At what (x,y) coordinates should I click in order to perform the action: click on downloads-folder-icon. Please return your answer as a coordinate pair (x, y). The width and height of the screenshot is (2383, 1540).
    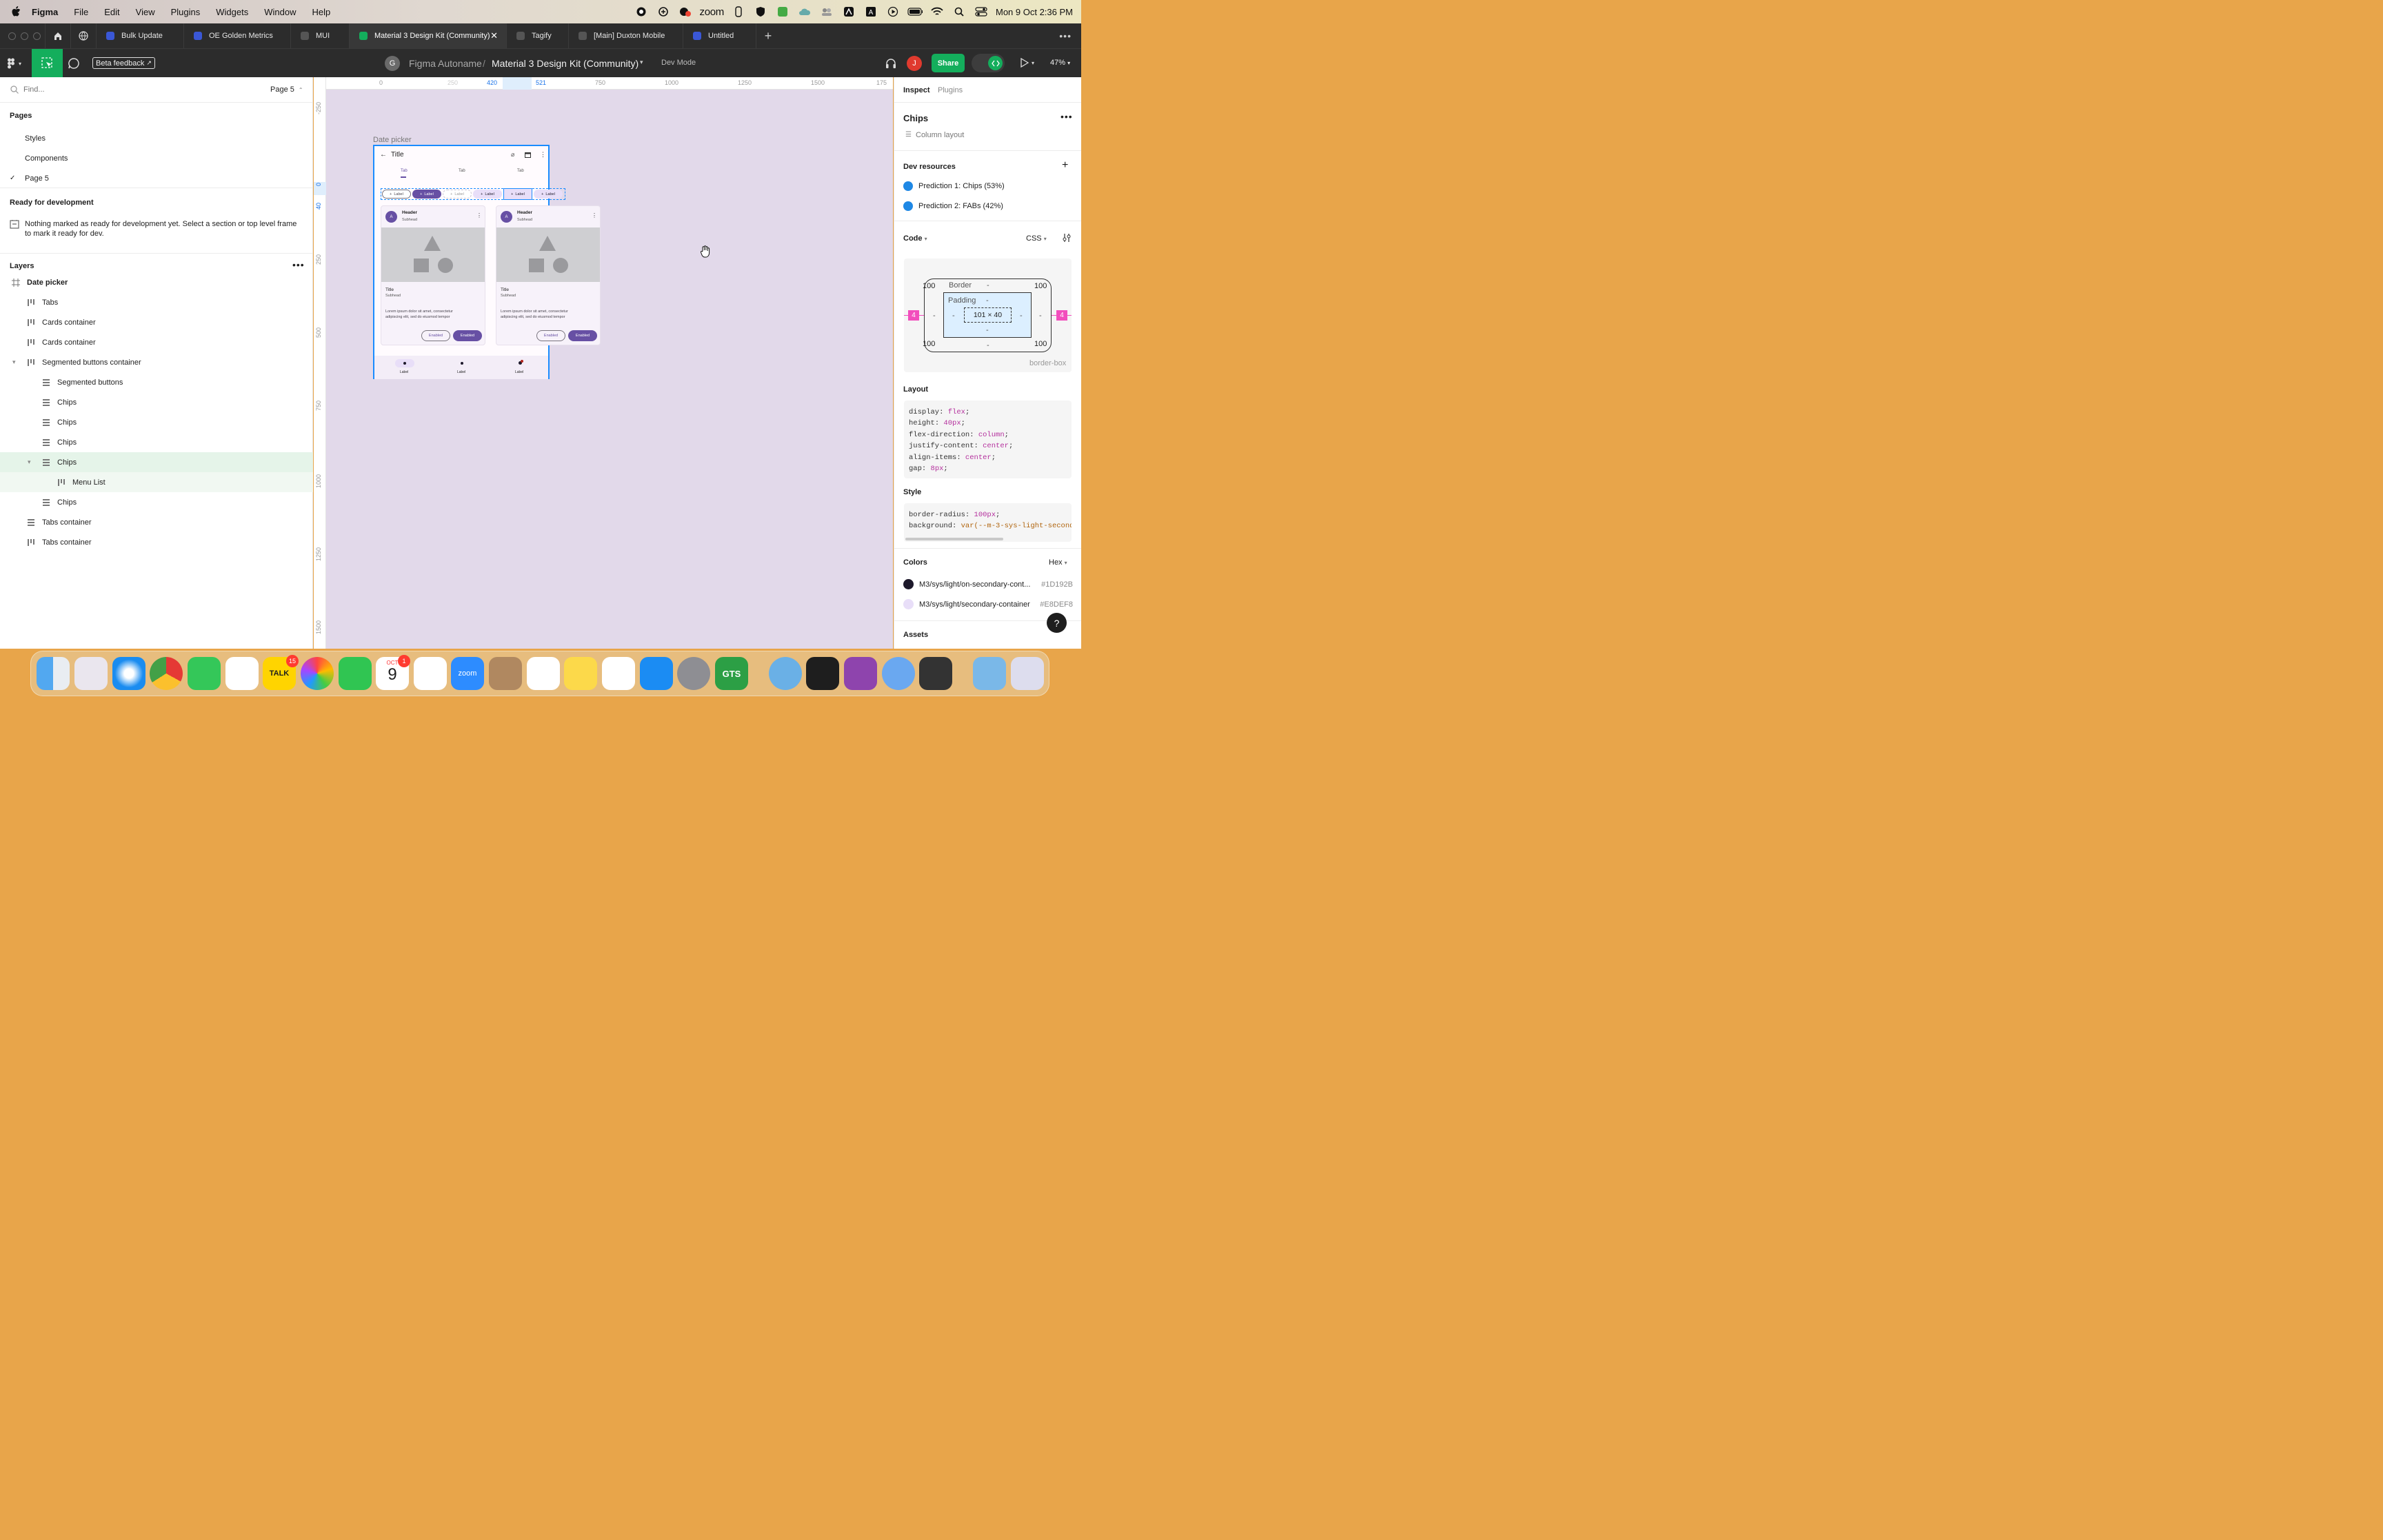
    Looking at the image, I should click on (989, 674).